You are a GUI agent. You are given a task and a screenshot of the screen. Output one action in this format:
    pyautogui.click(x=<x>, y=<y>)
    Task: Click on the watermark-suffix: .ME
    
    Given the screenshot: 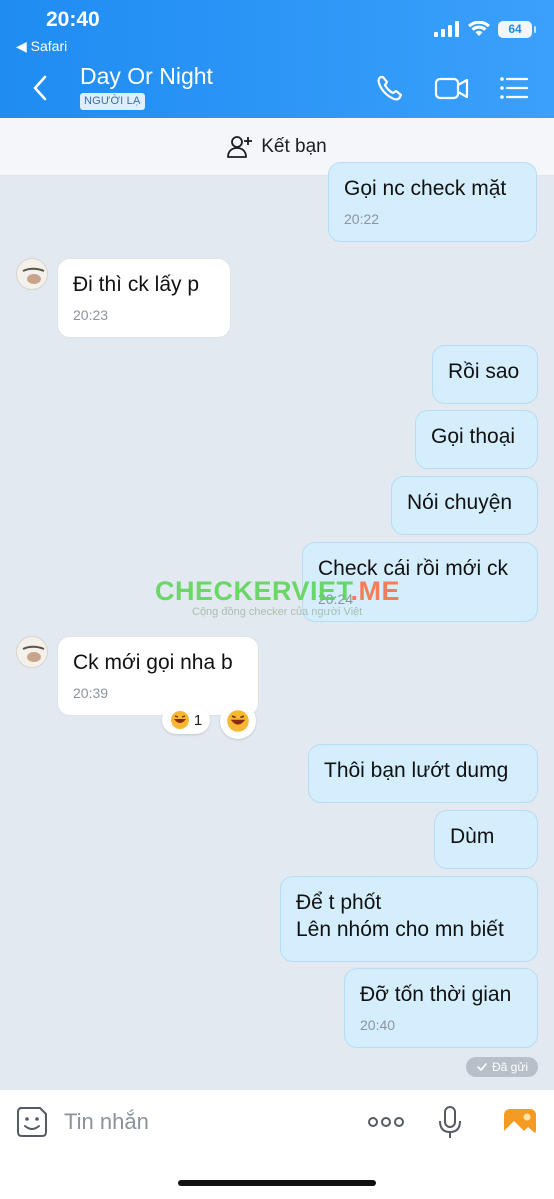 What is the action you would take?
    pyautogui.click(x=375, y=591)
    